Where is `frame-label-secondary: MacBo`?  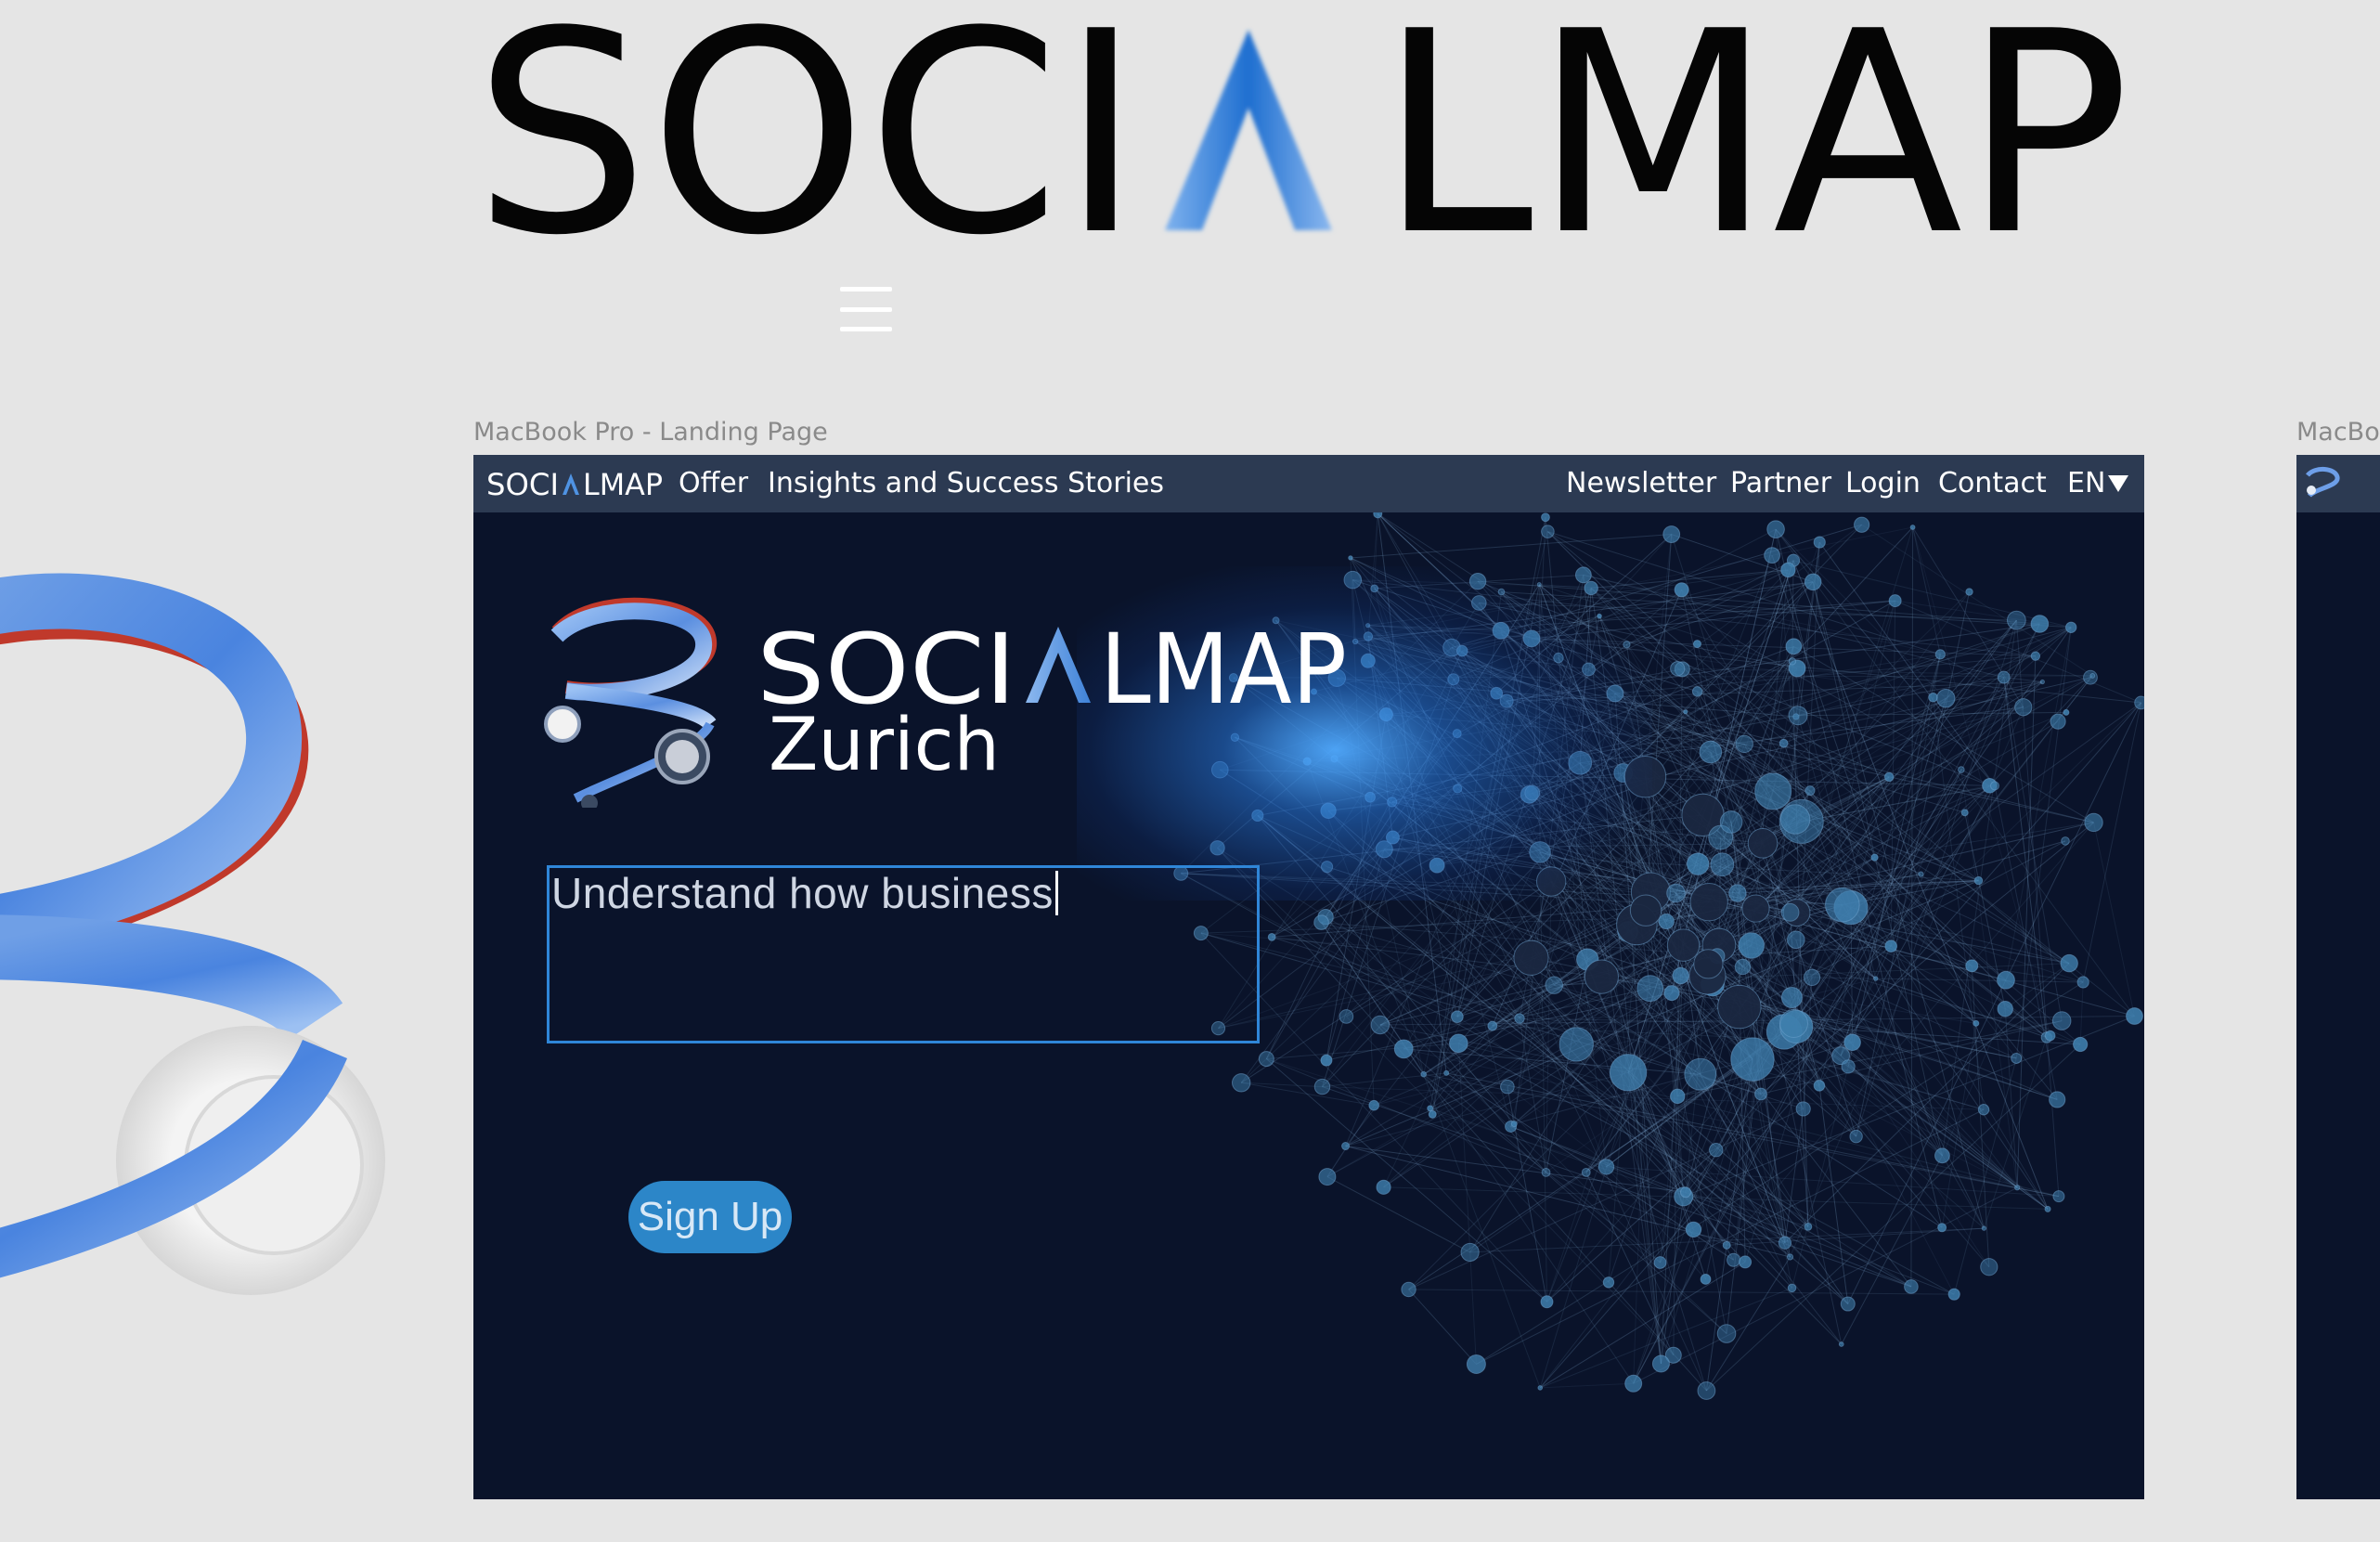
frame-label-secondary: MacBo is located at coordinates (2338, 432).